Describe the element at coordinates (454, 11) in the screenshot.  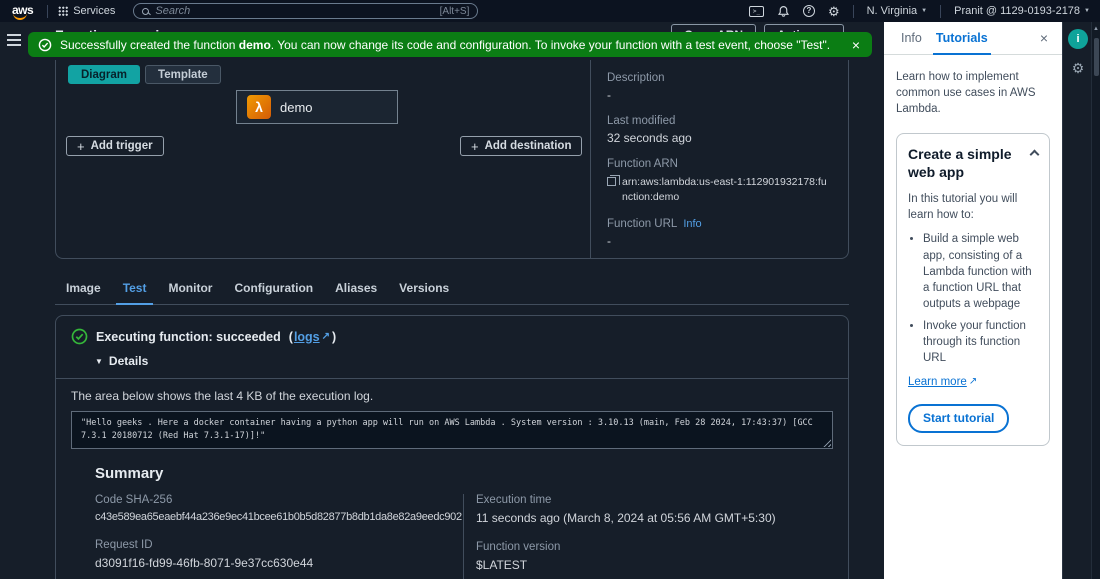
I see `search-shortcut: [Alt+S]` at that location.